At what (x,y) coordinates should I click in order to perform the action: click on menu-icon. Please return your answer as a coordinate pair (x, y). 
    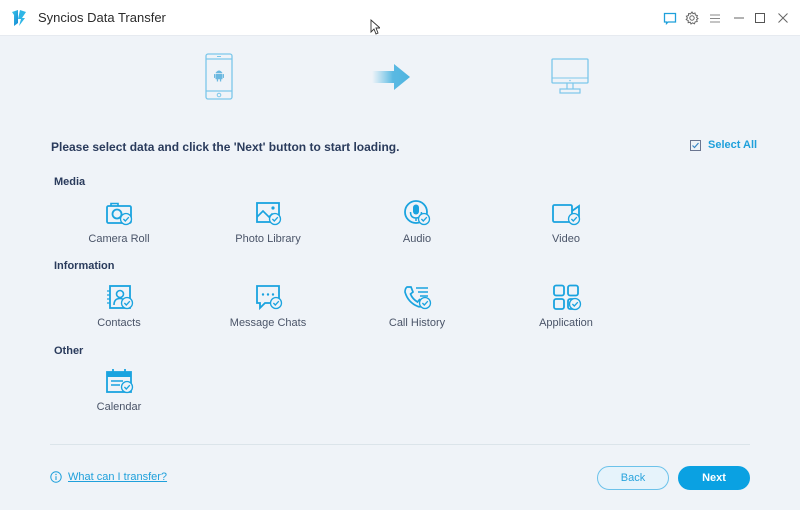
    Looking at the image, I should click on (715, 18).